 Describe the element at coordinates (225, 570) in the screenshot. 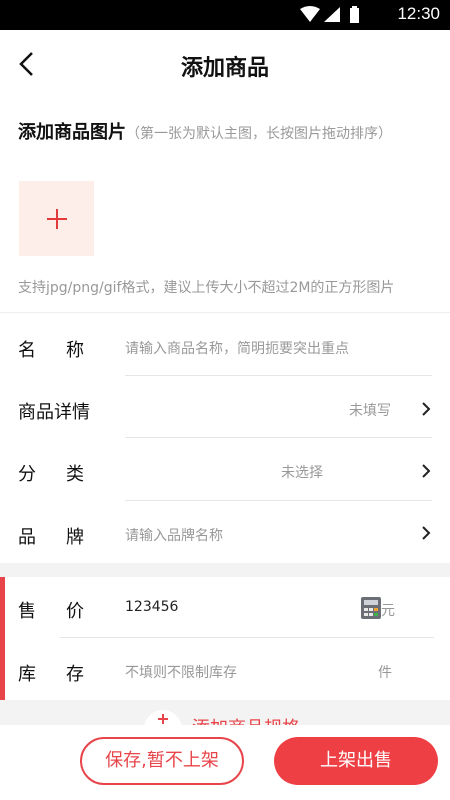

I see `section-gap` at that location.